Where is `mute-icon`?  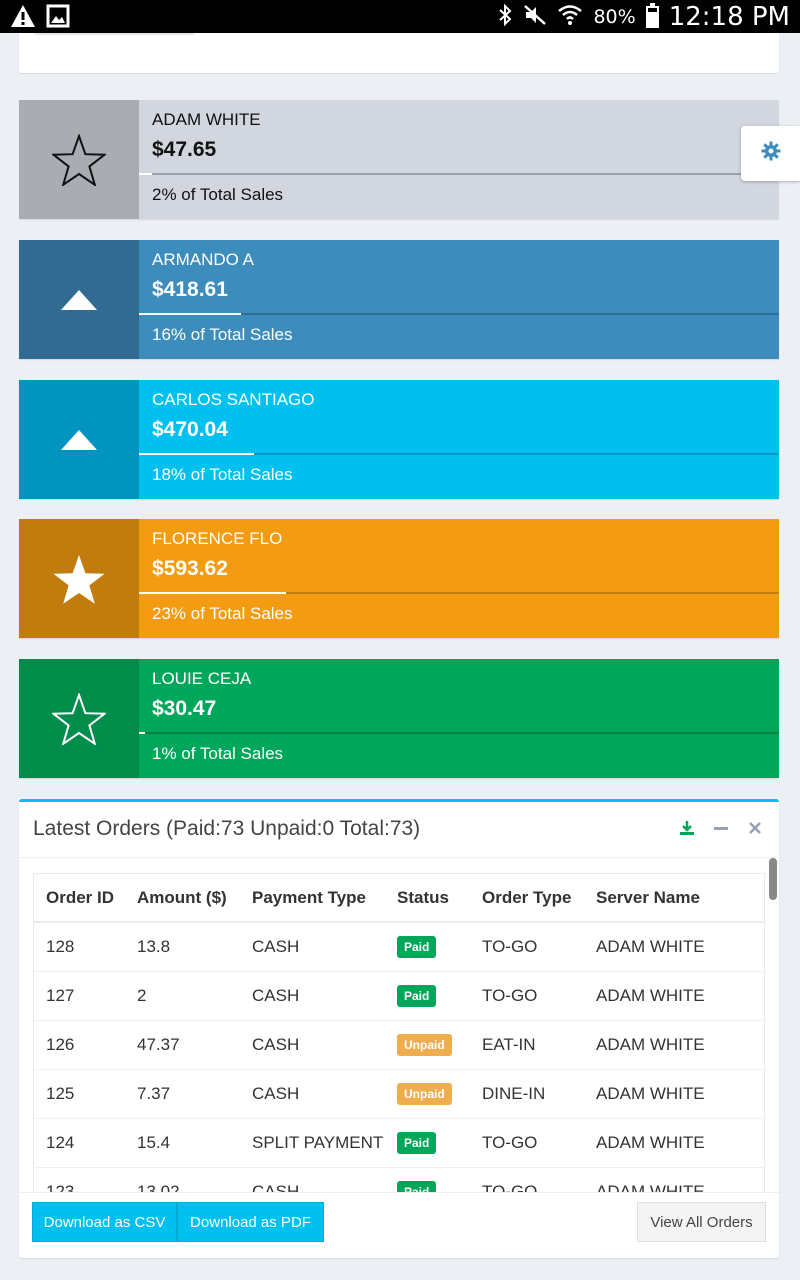
mute-icon is located at coordinates (535, 17).